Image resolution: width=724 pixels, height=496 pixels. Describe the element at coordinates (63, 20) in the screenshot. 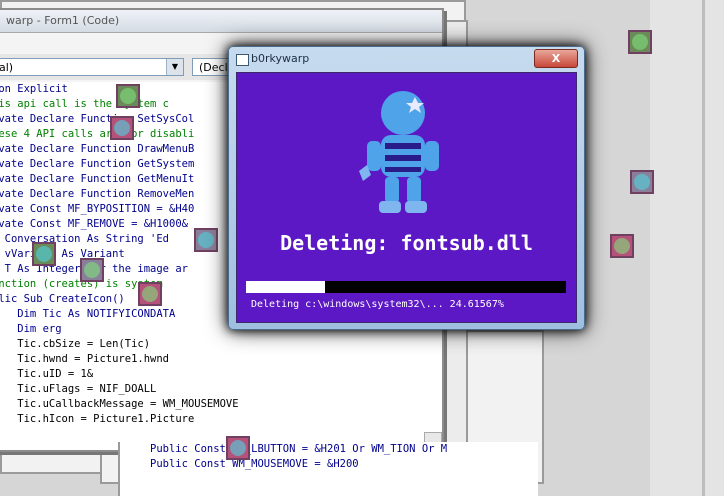

I see `code-window-title: warp - Form1 (Code)` at that location.